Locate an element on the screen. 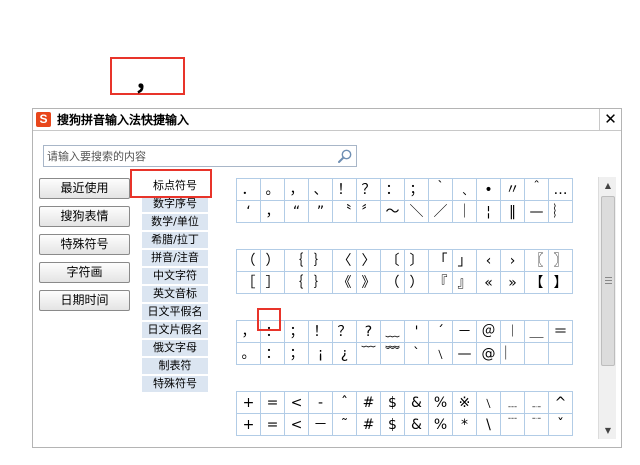 Image resolution: width=640 pixels, height=465 pixels. symbol-cell: ' is located at coordinates (416, 331).